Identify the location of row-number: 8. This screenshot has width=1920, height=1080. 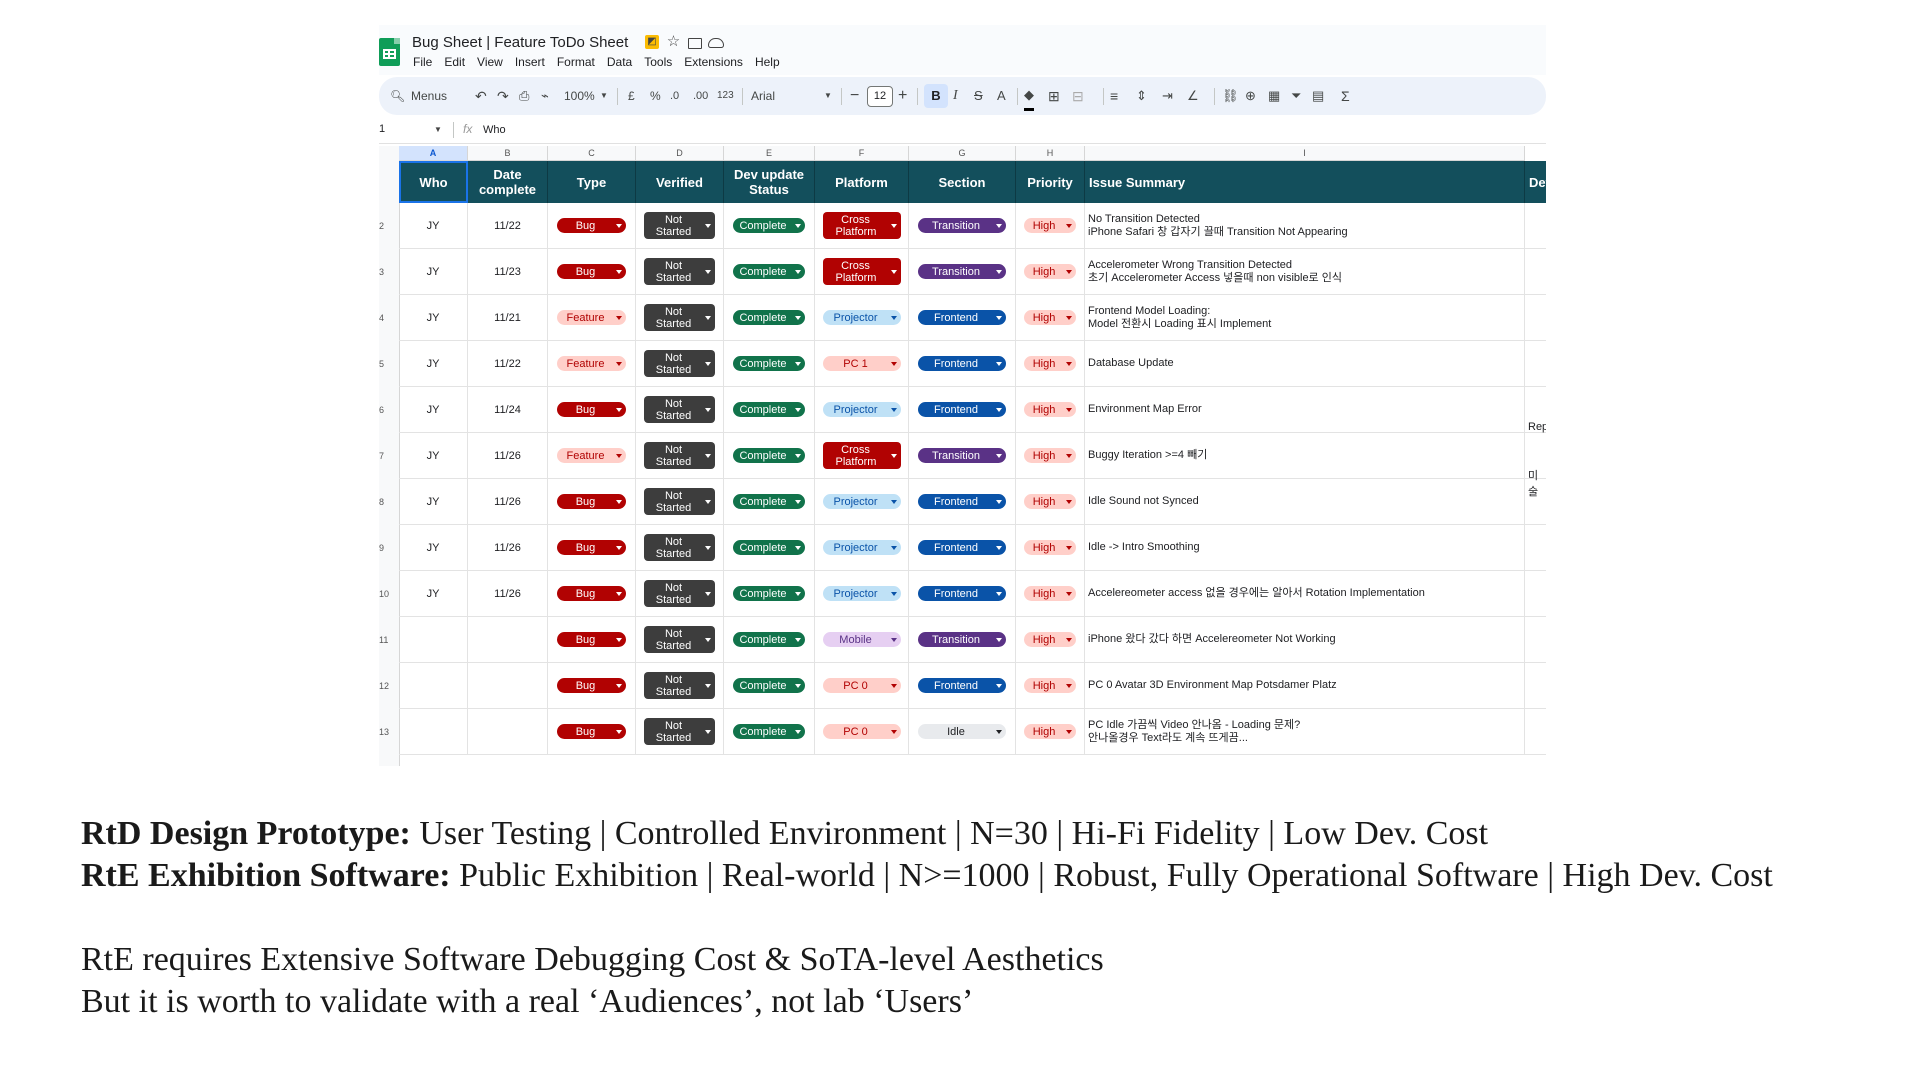
(386, 502).